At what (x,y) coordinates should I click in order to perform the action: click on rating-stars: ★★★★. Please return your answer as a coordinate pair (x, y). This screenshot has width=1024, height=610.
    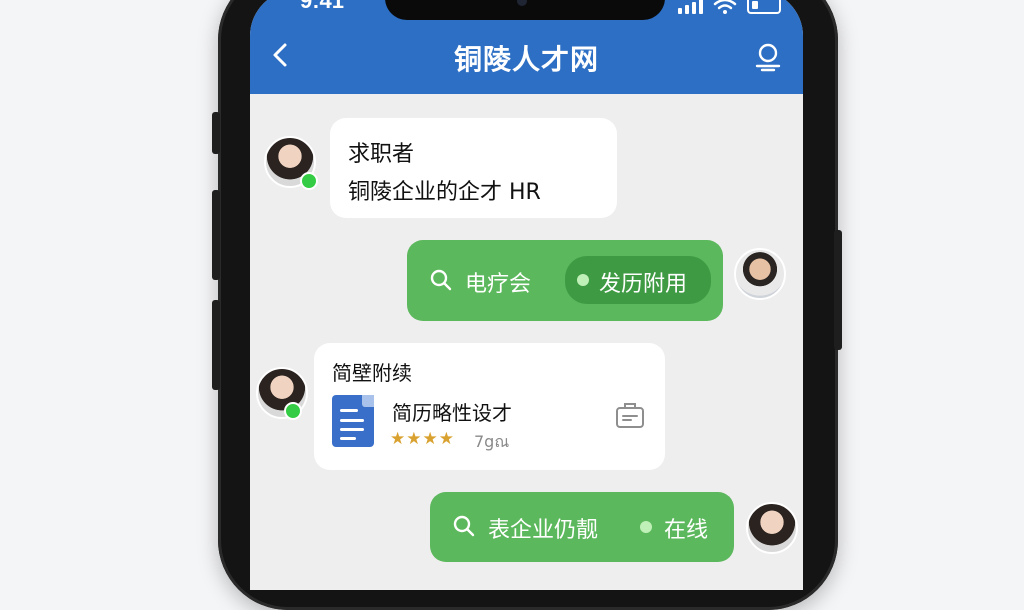
    Looking at the image, I should click on (422, 439).